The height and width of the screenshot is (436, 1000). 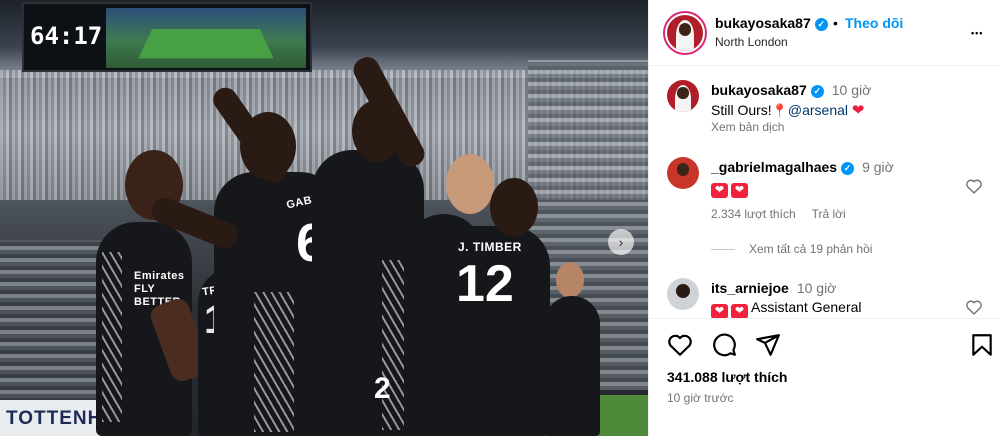 What do you see at coordinates (763, 23) in the screenshot?
I see `author-username-text: bukayosaka87` at bounding box center [763, 23].